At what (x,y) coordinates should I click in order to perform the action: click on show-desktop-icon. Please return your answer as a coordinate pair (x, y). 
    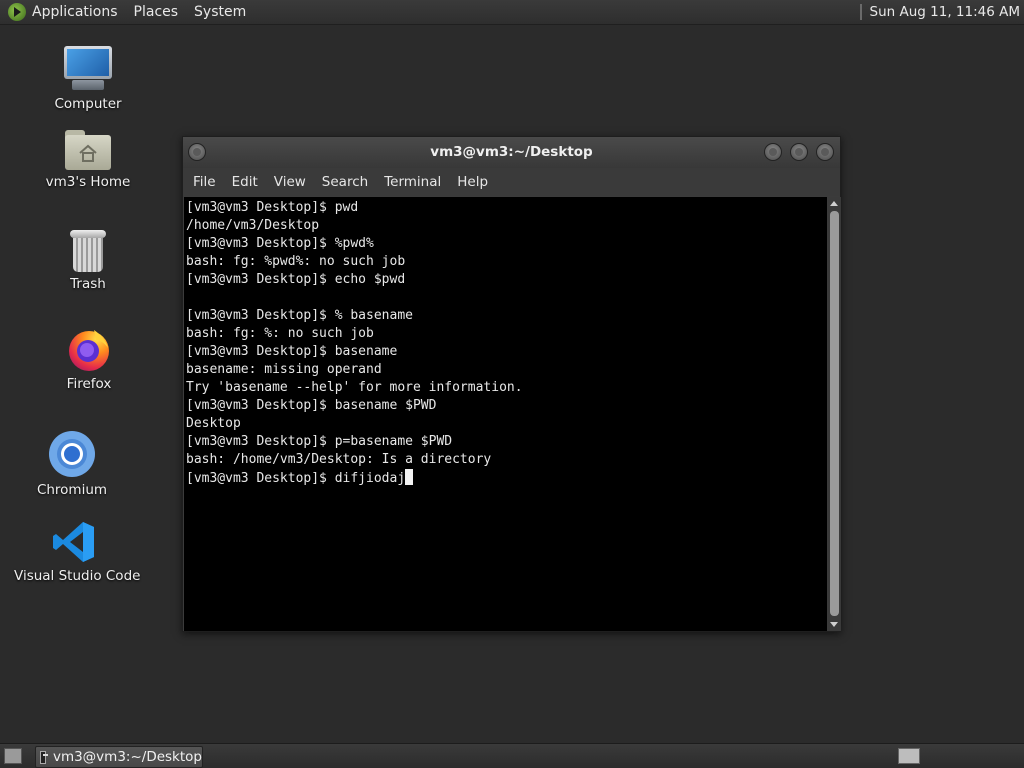
    Looking at the image, I should click on (13, 756).